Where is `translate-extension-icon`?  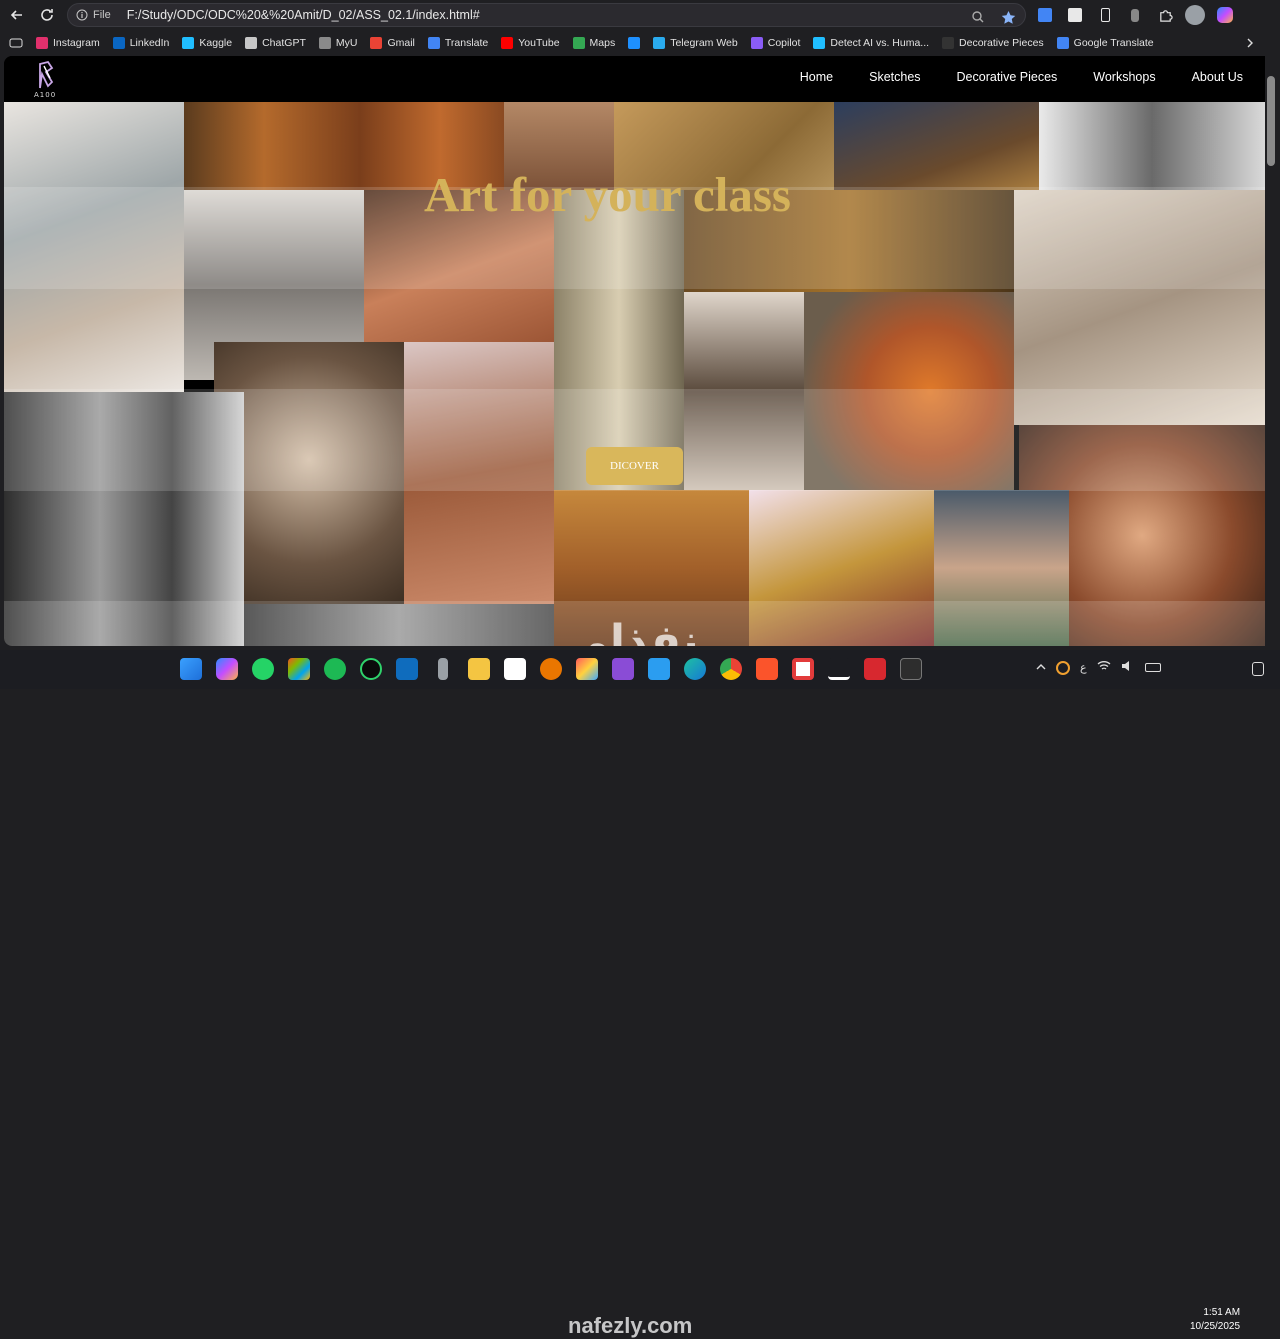 translate-extension-icon is located at coordinates (1045, 15).